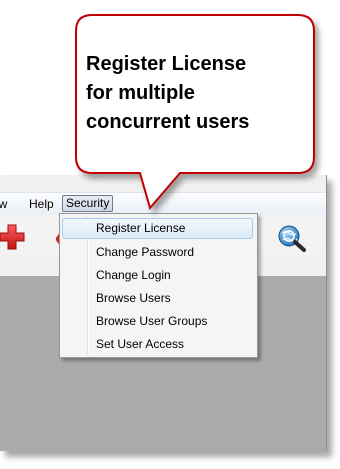 This screenshot has width=340, height=469. What do you see at coordinates (157, 344) in the screenshot?
I see `menu-item-set-user-access: Set User Access` at bounding box center [157, 344].